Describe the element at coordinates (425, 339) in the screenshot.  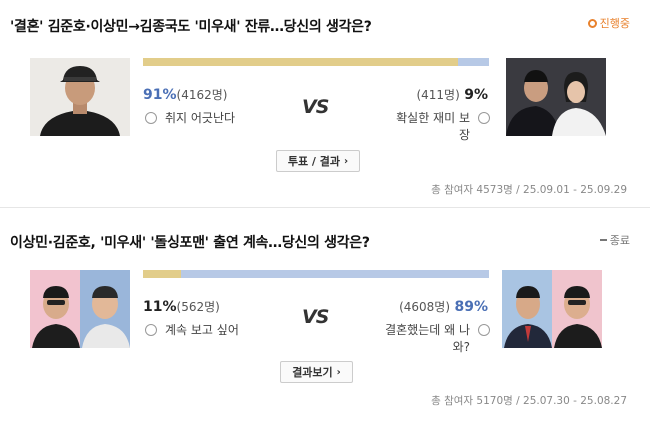
I see `right-option-label: 결혼했는데 왜 나와?` at that location.